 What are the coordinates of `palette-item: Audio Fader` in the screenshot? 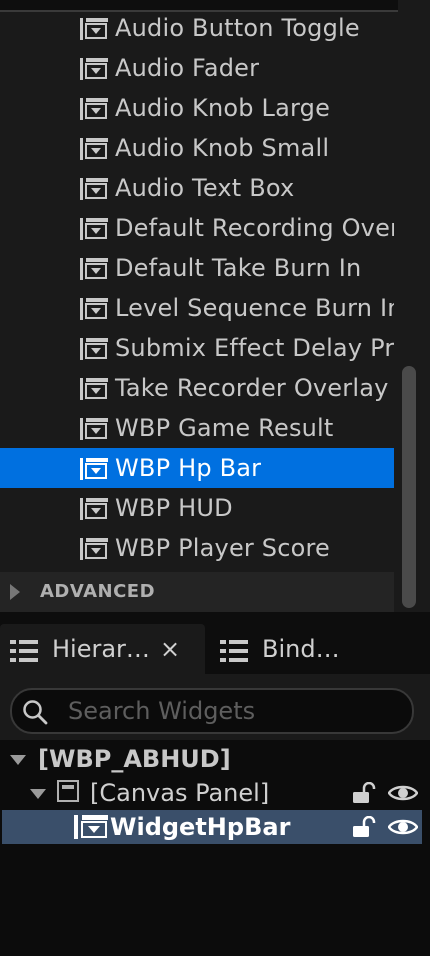 It's located at (197, 68).